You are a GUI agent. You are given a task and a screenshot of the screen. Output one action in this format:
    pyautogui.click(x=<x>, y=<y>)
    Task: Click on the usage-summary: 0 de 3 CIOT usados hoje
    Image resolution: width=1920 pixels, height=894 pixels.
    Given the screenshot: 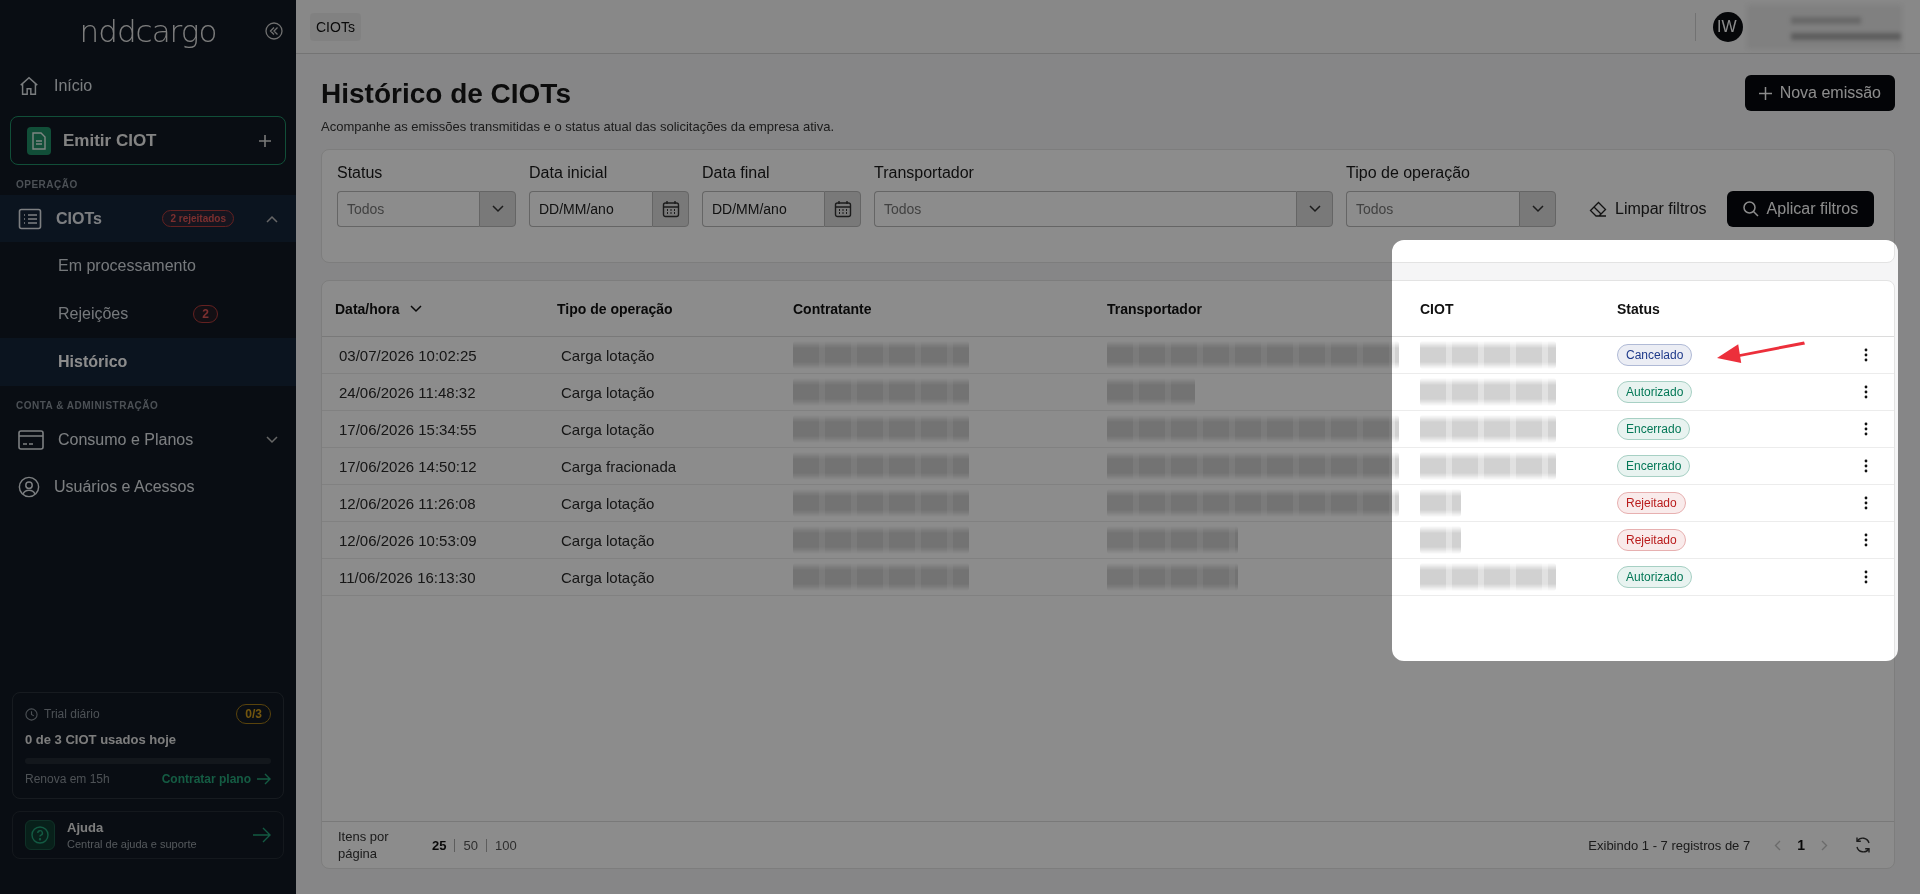 What is the action you would take?
    pyautogui.click(x=101, y=739)
    